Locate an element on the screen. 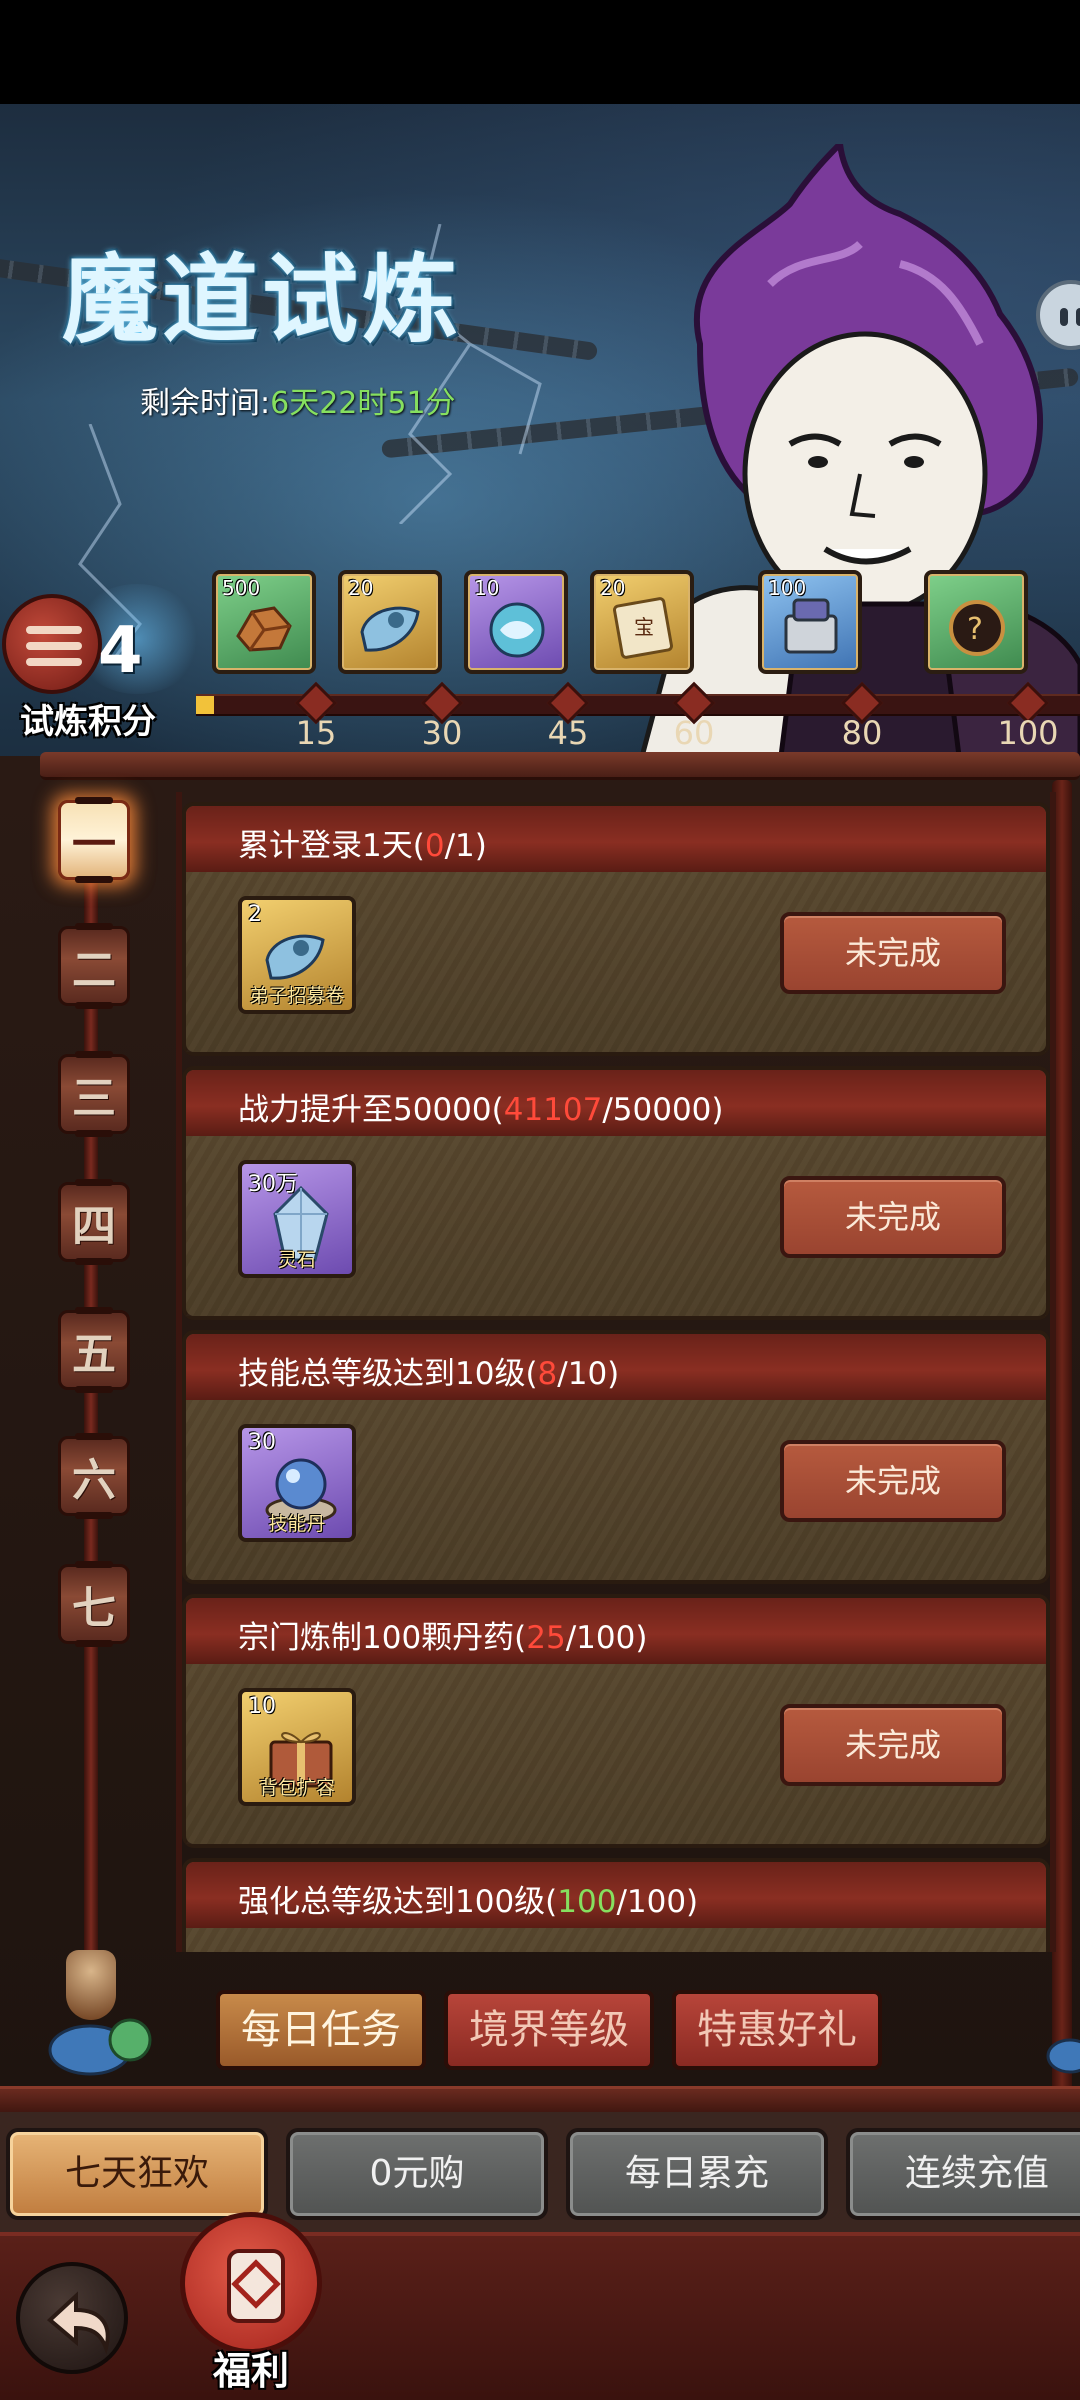  milestone-threshold: 60 is located at coordinates (694, 733).